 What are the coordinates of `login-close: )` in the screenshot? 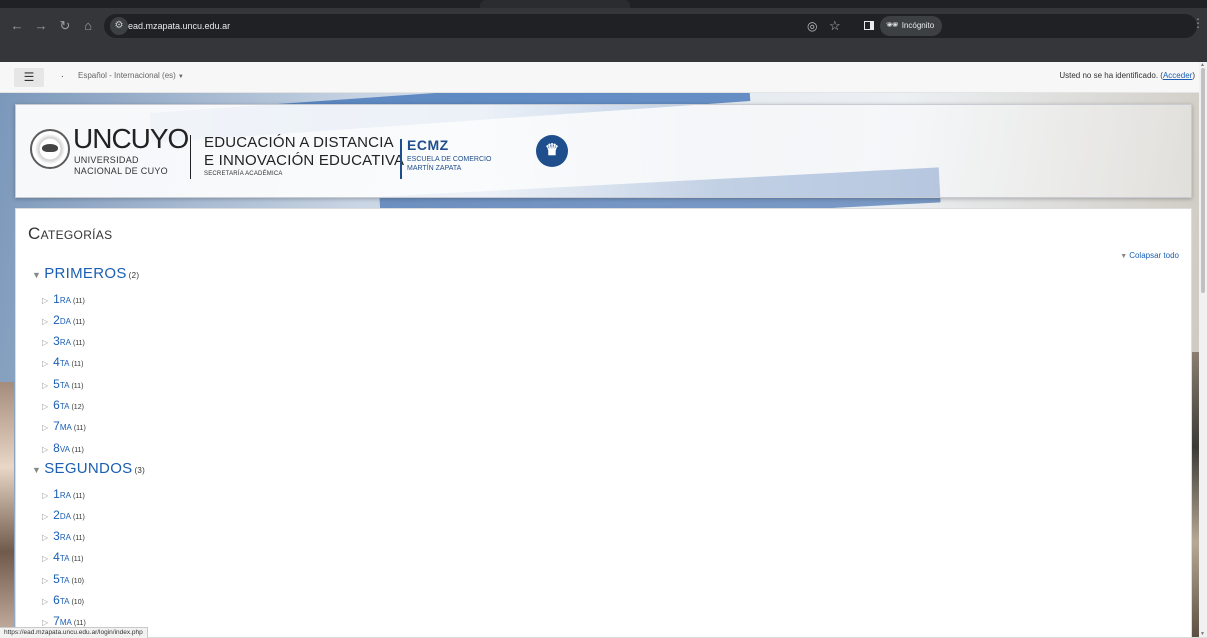 It's located at (1193, 75).